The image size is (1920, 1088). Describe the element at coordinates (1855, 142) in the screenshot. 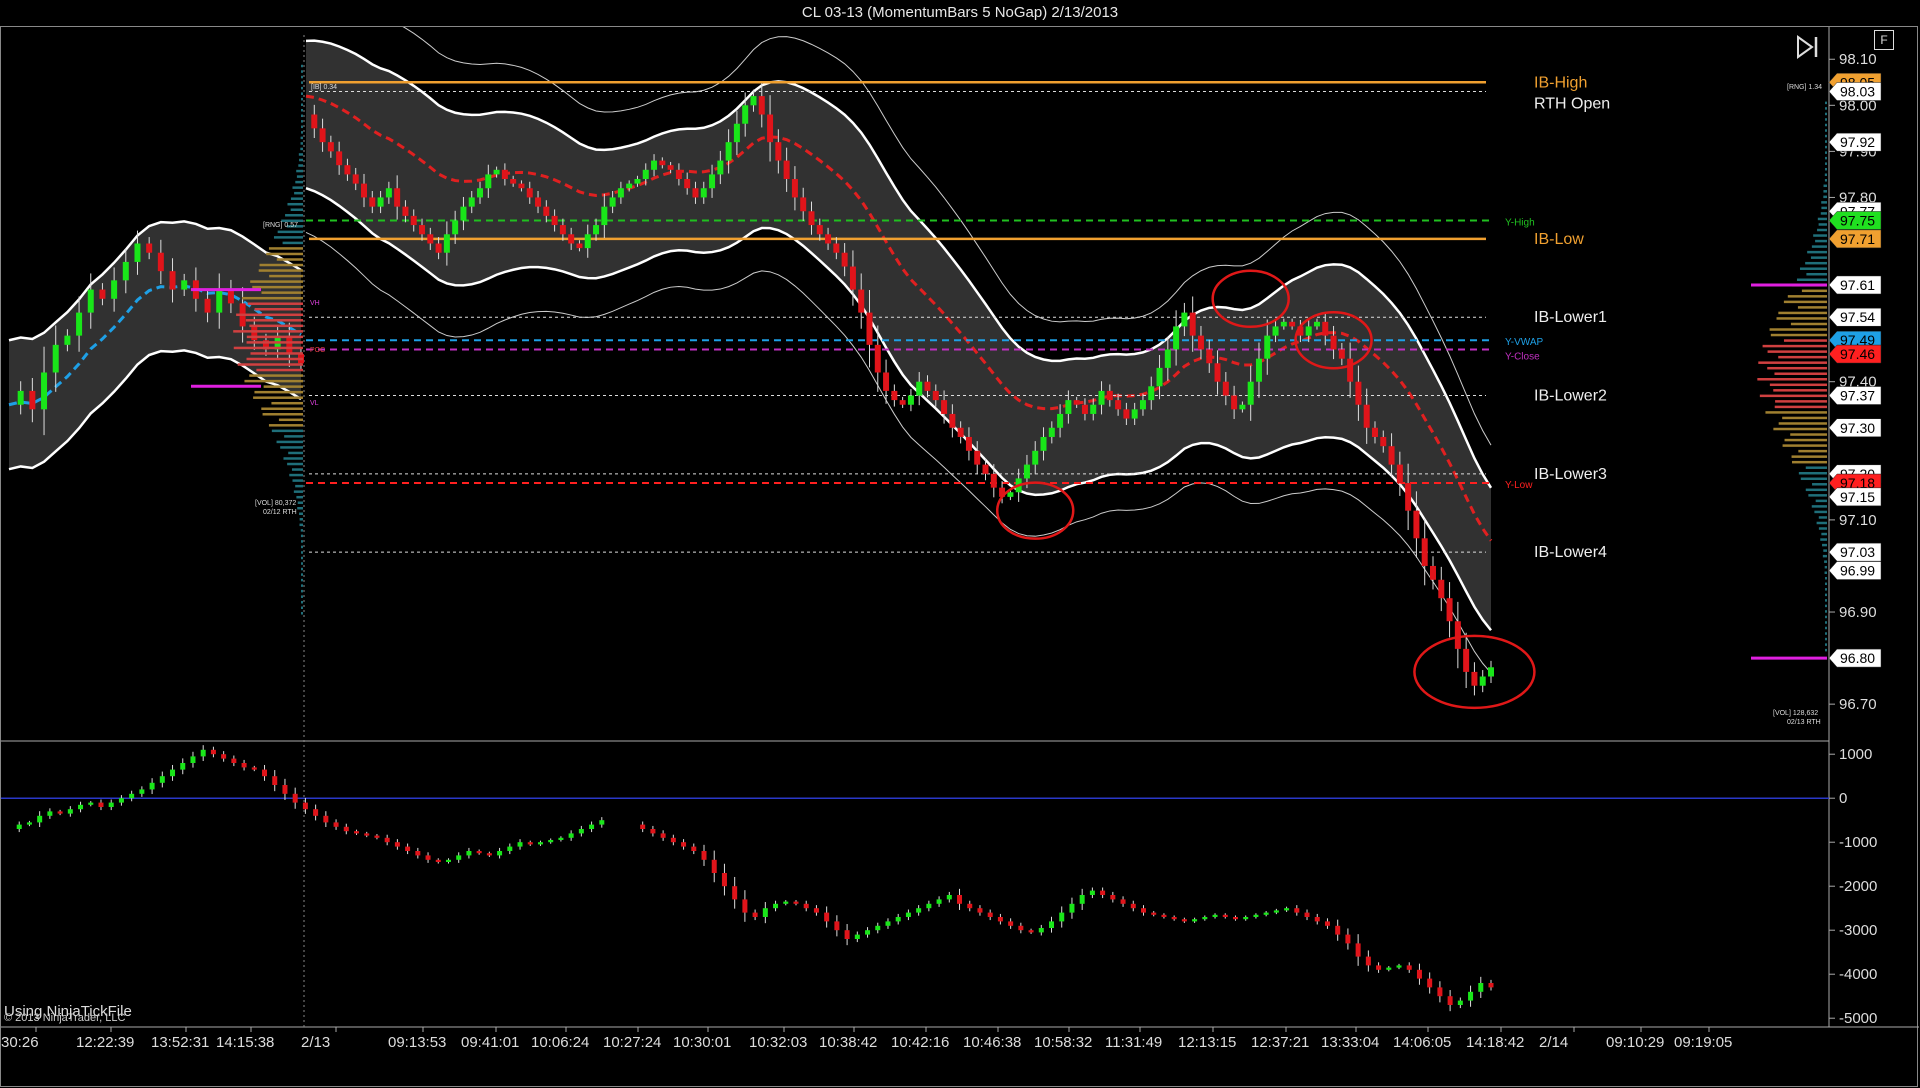

I see `price-badge: 97.92` at that location.